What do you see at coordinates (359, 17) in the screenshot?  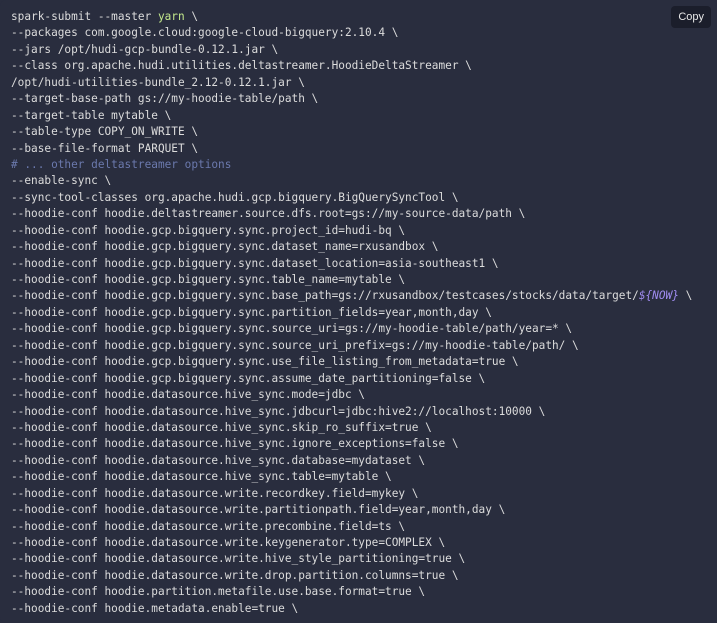 I see `code-line: spark-submit --master yarn \` at bounding box center [359, 17].